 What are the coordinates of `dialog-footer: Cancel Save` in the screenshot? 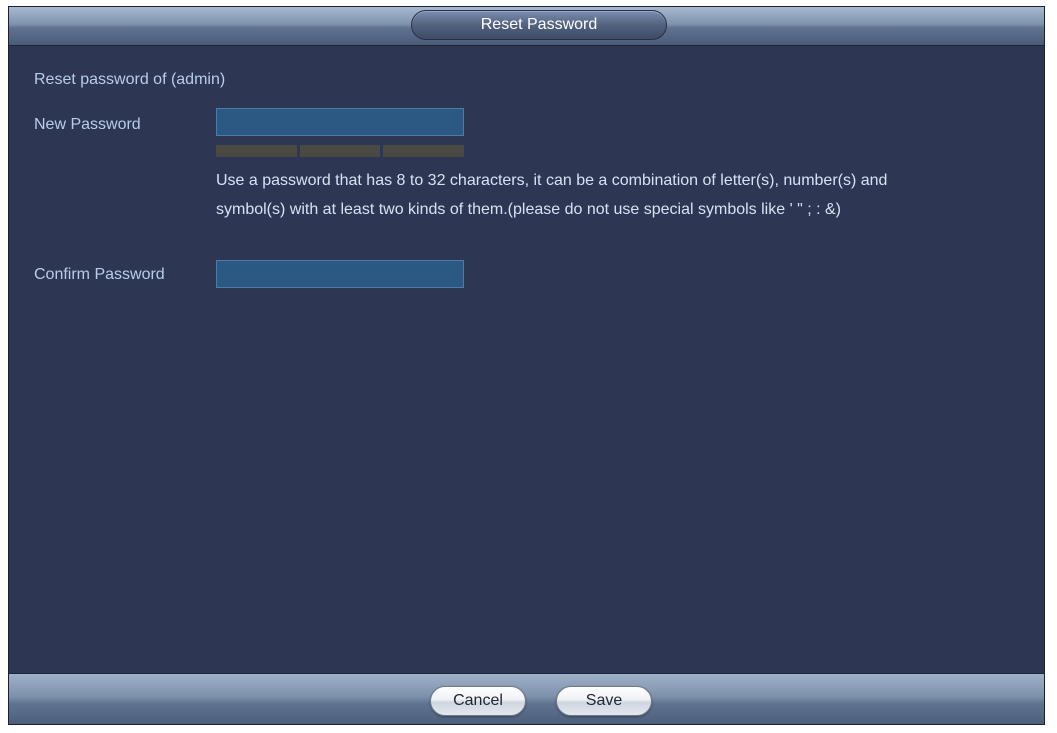 It's located at (526, 698).